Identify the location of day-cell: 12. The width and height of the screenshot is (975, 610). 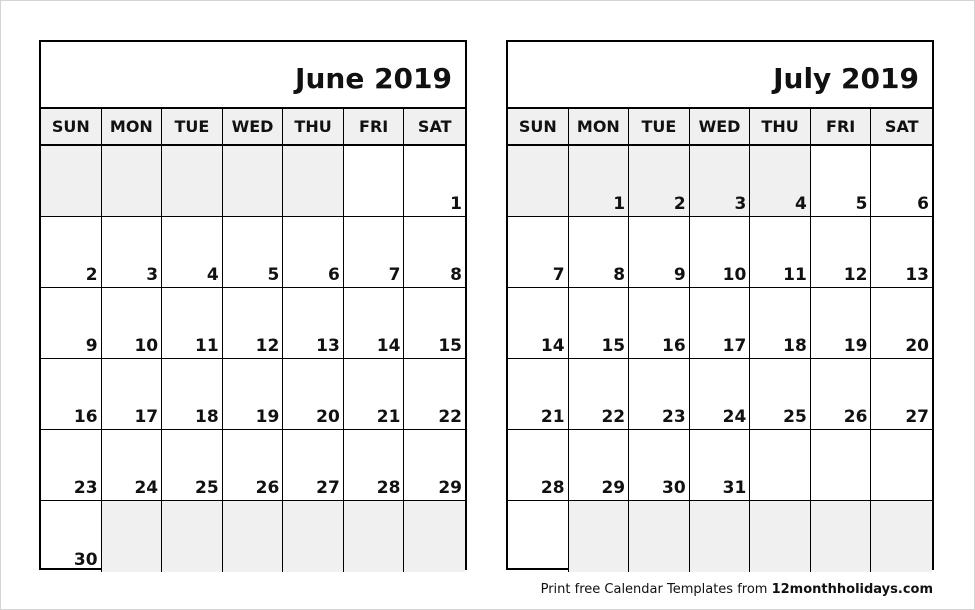
(253, 323).